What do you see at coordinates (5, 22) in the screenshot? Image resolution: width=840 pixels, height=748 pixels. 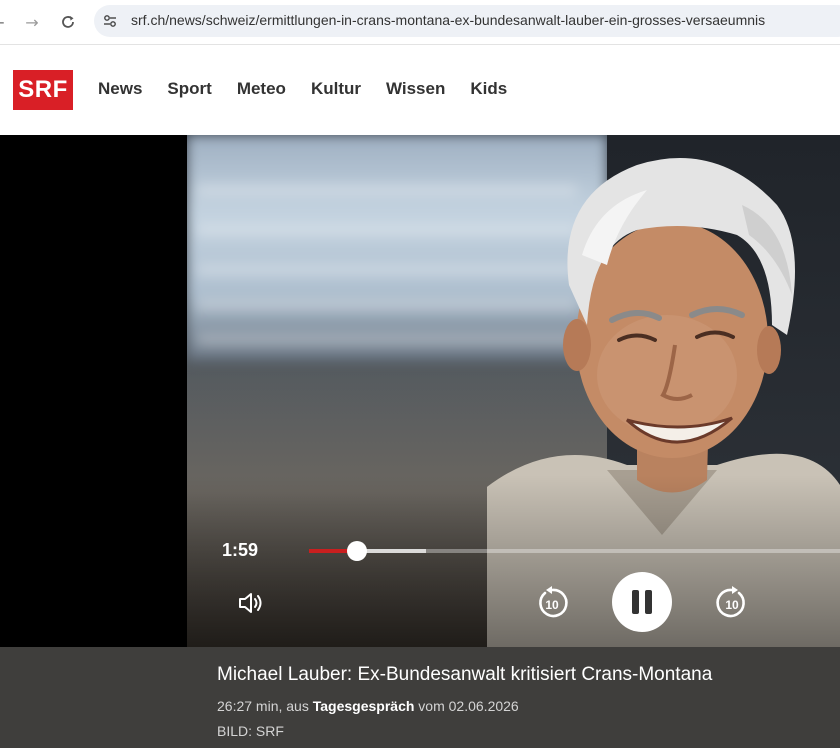 I see `back-arrow-icon: ←` at bounding box center [5, 22].